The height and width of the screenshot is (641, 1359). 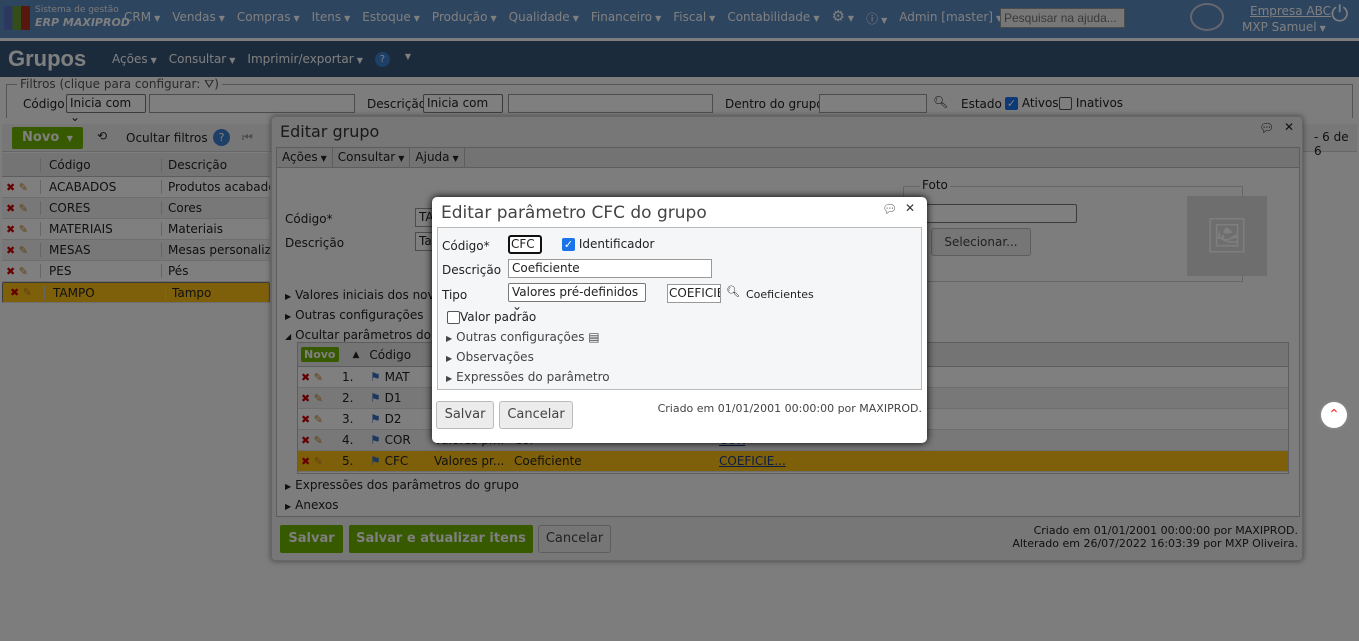 What do you see at coordinates (528, 338) in the screenshot?
I see `section-outras-configuracoes: ▶ Outras configurações ▤` at bounding box center [528, 338].